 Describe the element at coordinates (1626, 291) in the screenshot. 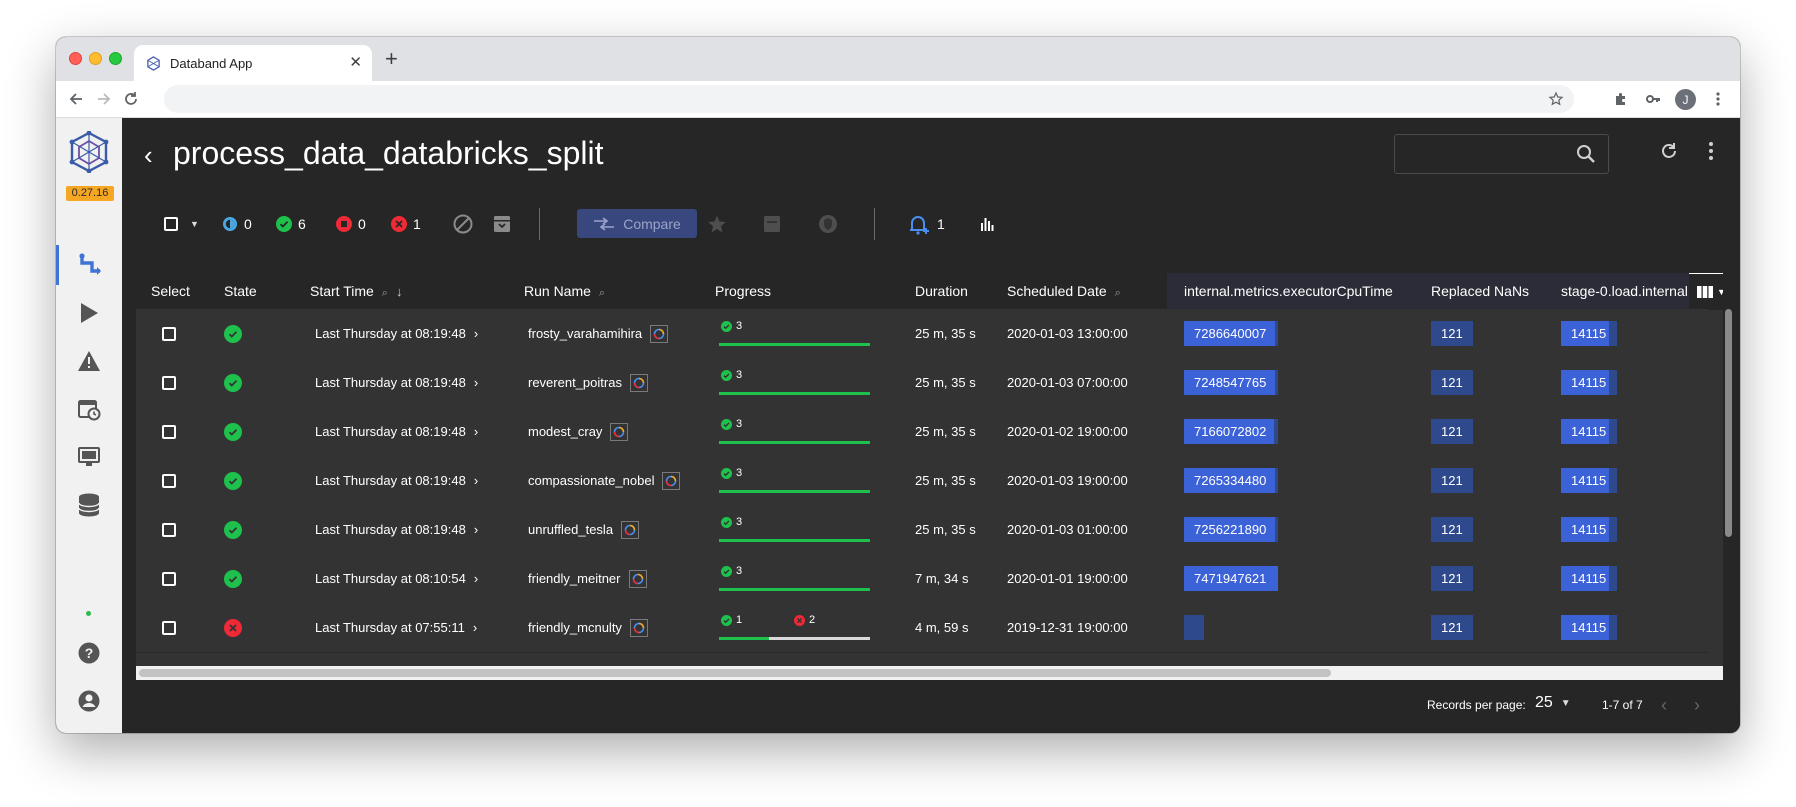

I see `header-stage-load: stage-0.load.internal` at that location.